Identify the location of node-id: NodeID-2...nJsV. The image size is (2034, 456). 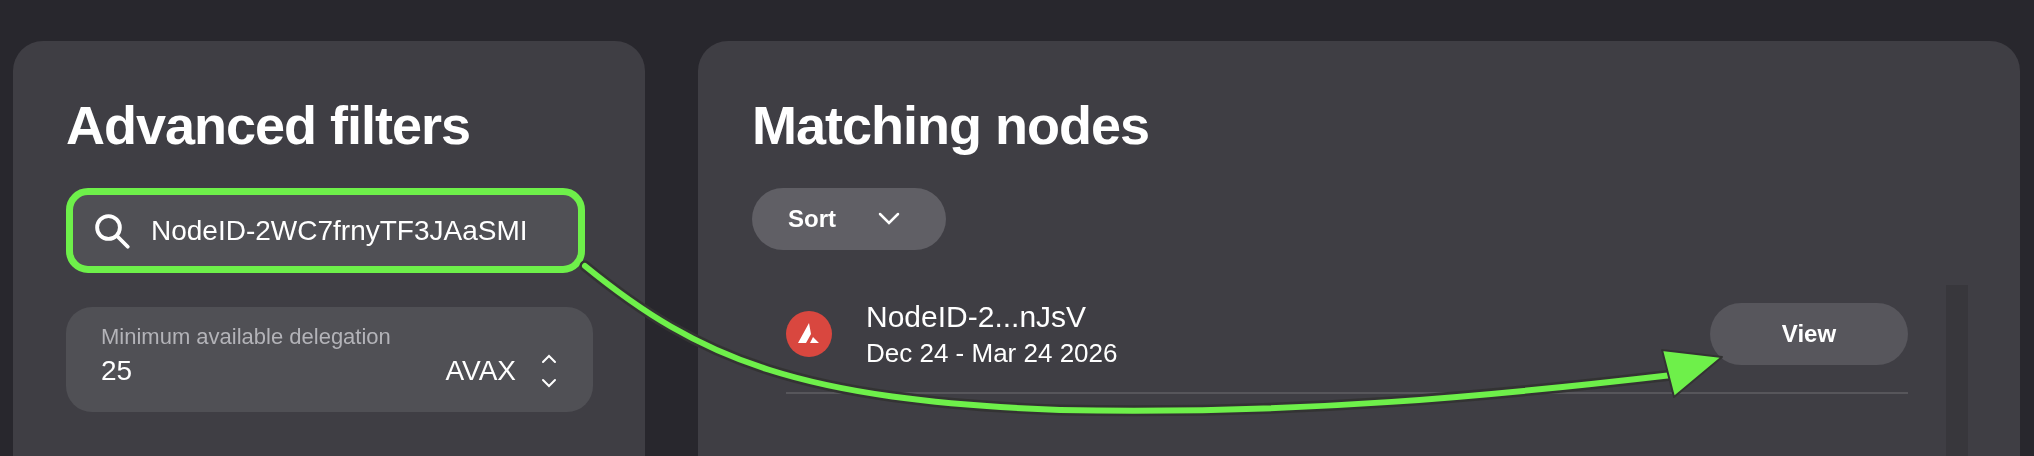
(977, 317).